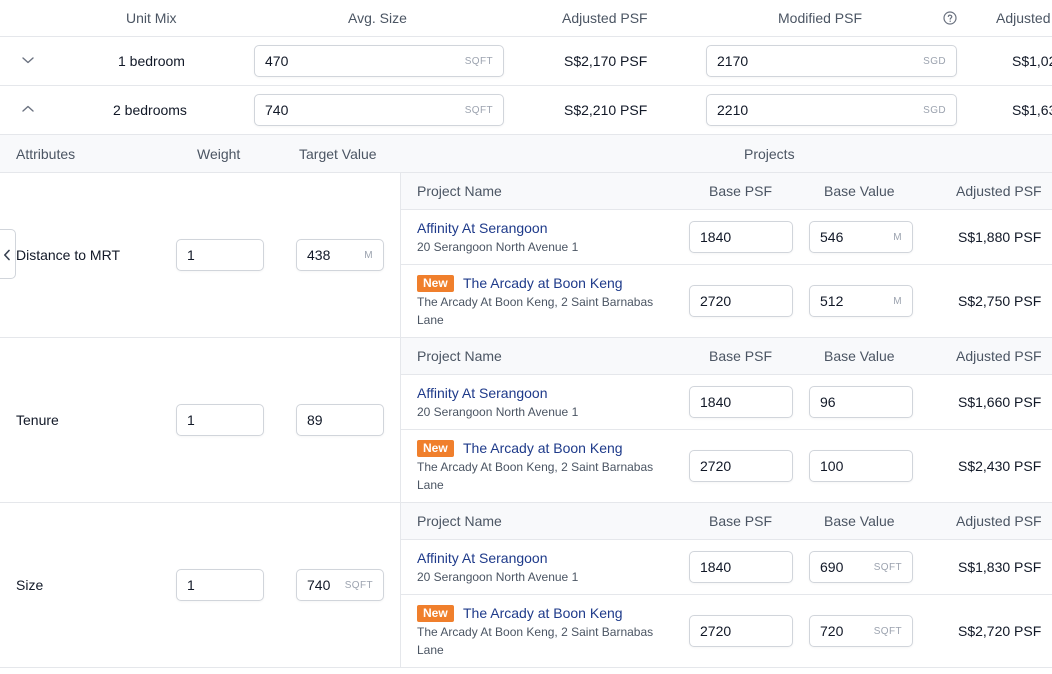  I want to click on target-value-input: 438 M, so click(340, 255).